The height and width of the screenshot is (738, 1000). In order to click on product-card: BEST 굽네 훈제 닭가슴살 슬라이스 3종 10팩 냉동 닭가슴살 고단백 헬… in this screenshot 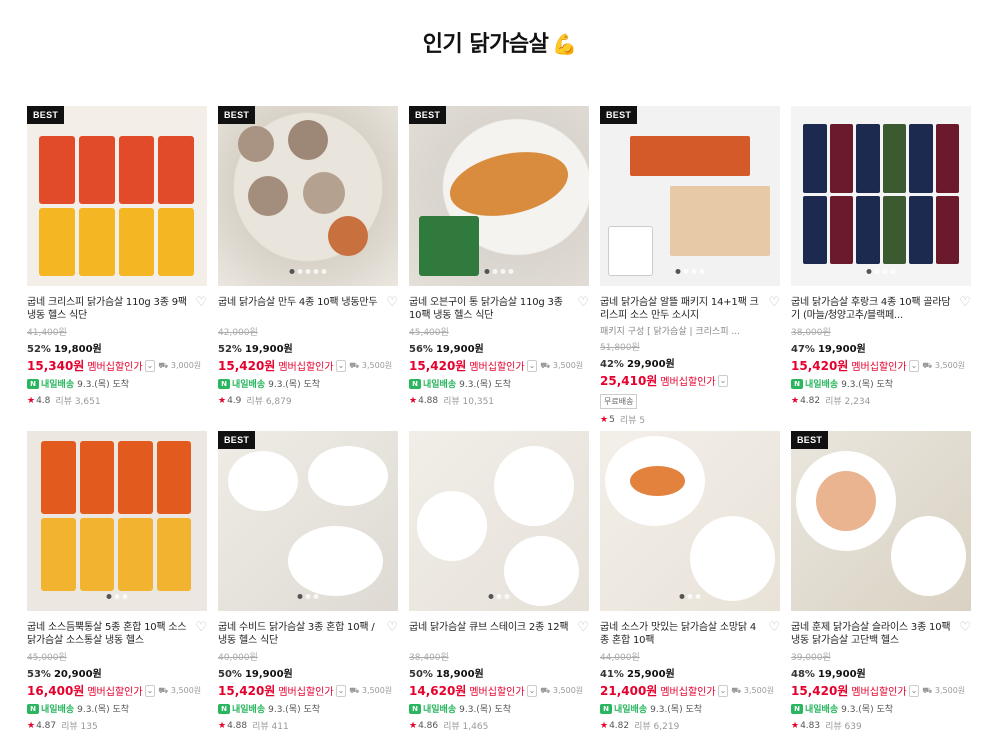, I will do `click(881, 581)`.